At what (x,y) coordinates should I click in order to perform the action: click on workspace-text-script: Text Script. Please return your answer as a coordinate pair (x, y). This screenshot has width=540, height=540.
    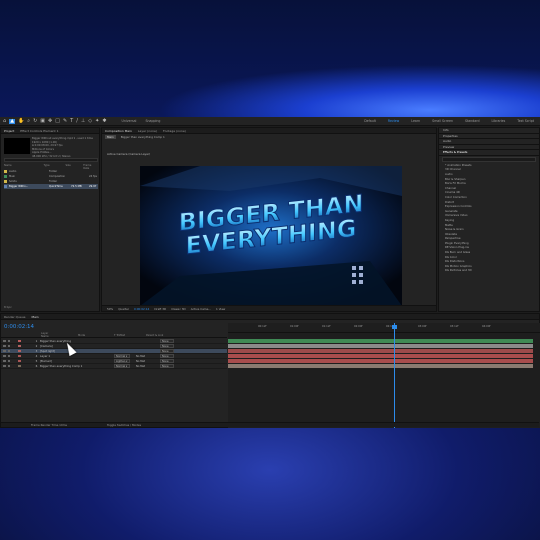
    Looking at the image, I should click on (525, 121).